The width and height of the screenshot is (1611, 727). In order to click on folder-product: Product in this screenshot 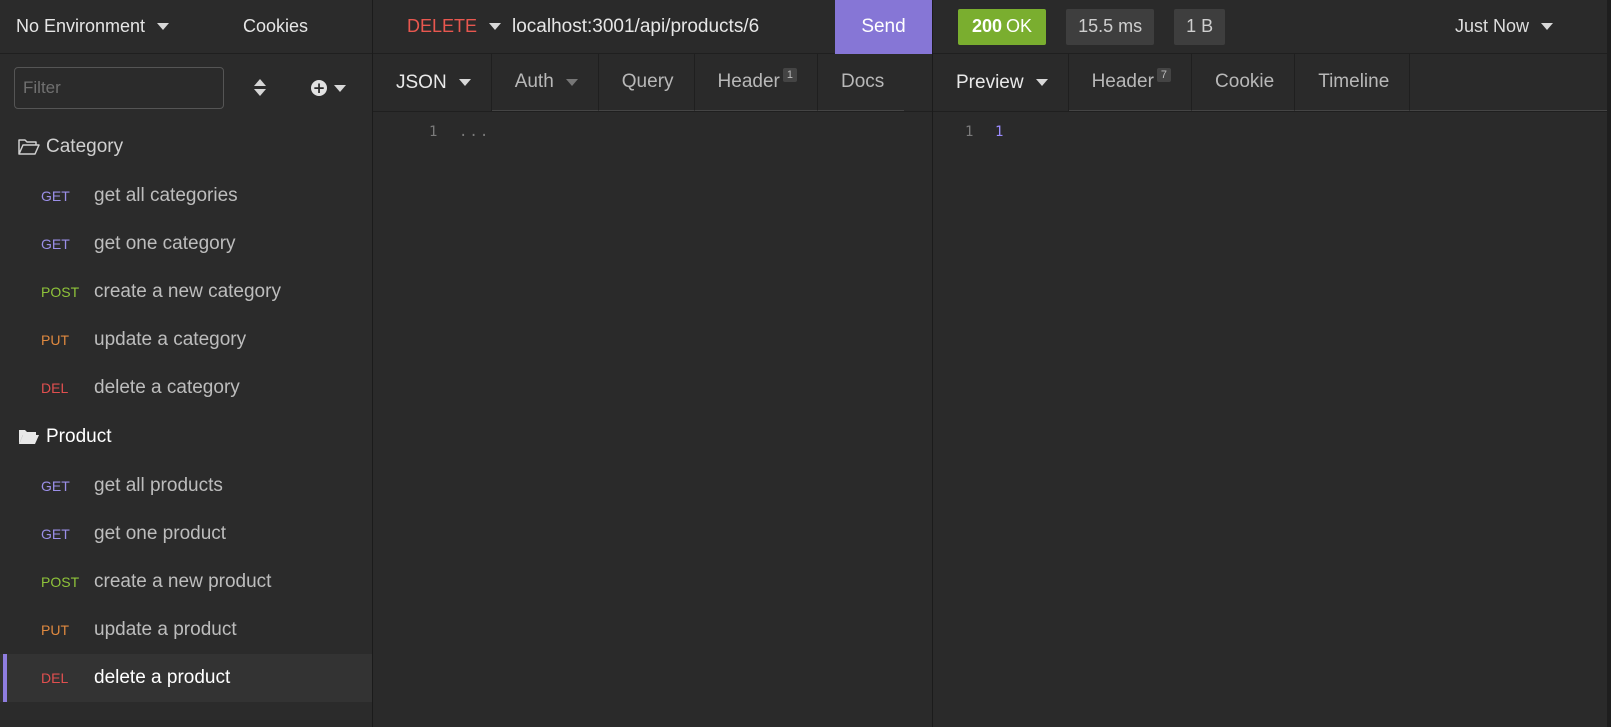, I will do `click(186, 437)`.